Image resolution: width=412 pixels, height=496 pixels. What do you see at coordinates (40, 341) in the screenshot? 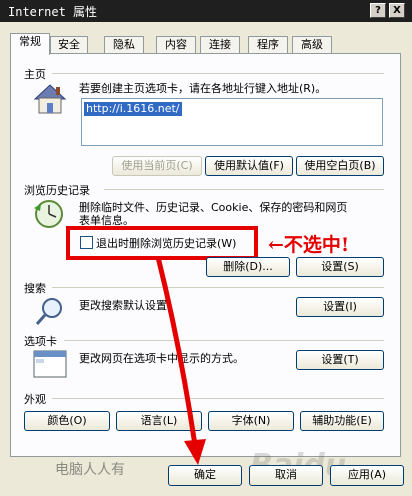
I see `tabs-section-title: 选项卡` at bounding box center [40, 341].